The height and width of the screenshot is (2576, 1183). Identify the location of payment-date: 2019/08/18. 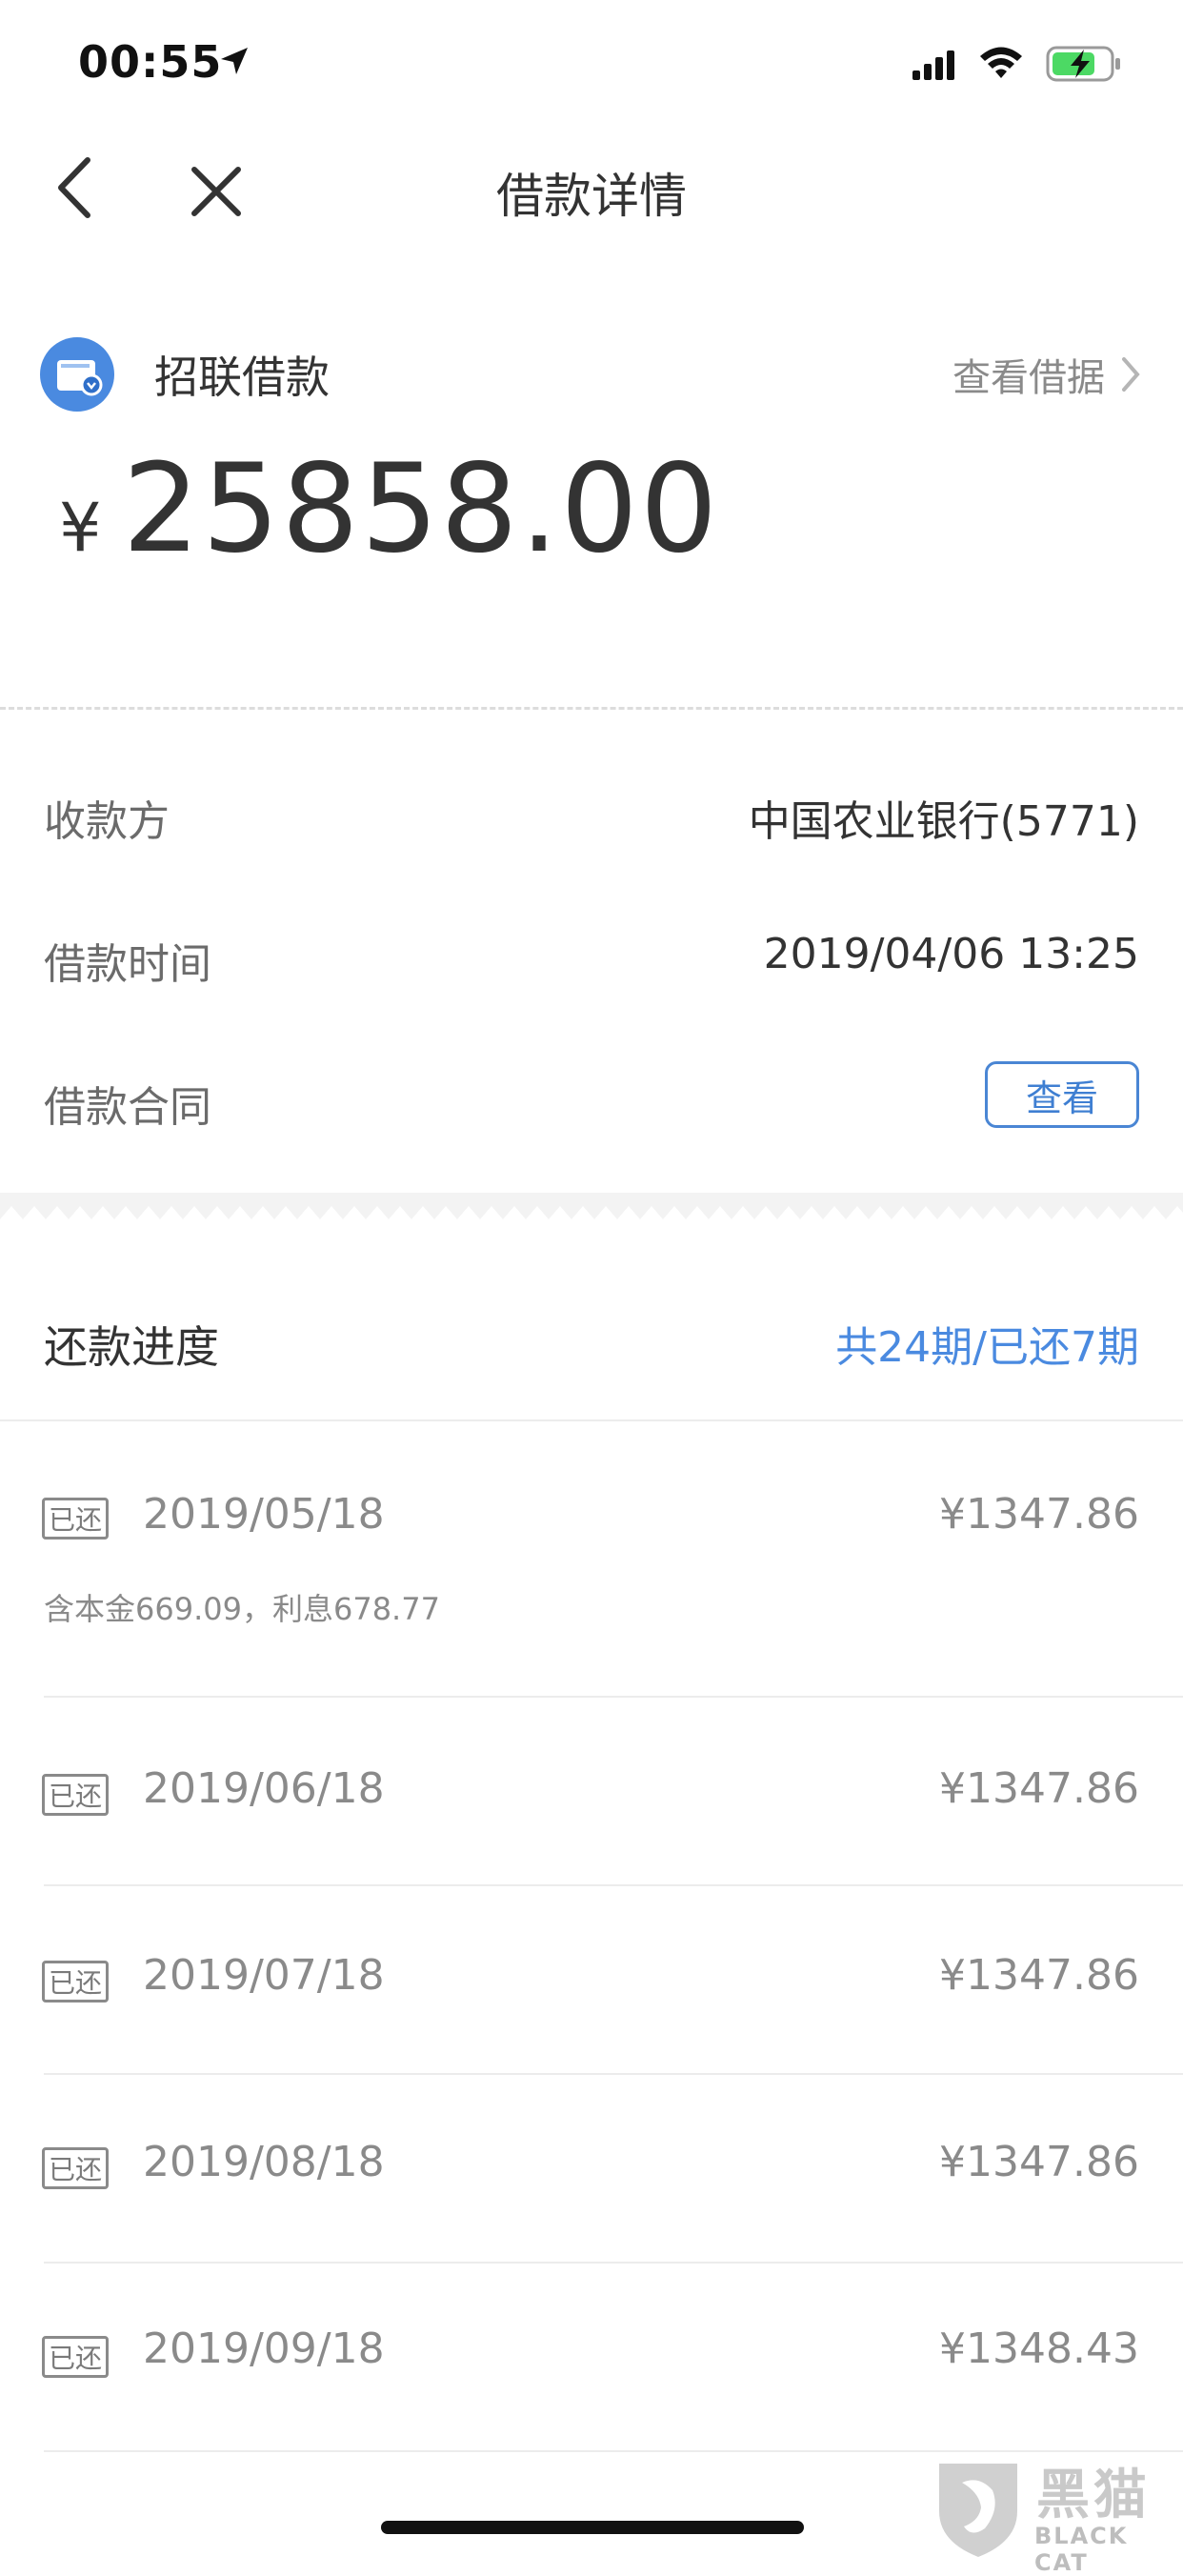
(264, 2162).